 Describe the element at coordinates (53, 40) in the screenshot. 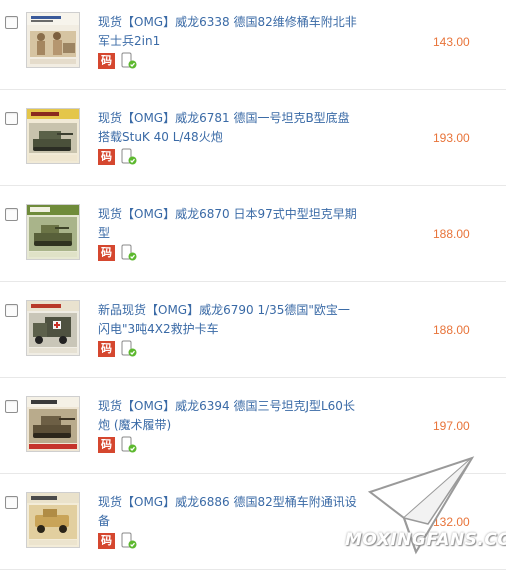

I see `soldiers-box-art-icon` at that location.